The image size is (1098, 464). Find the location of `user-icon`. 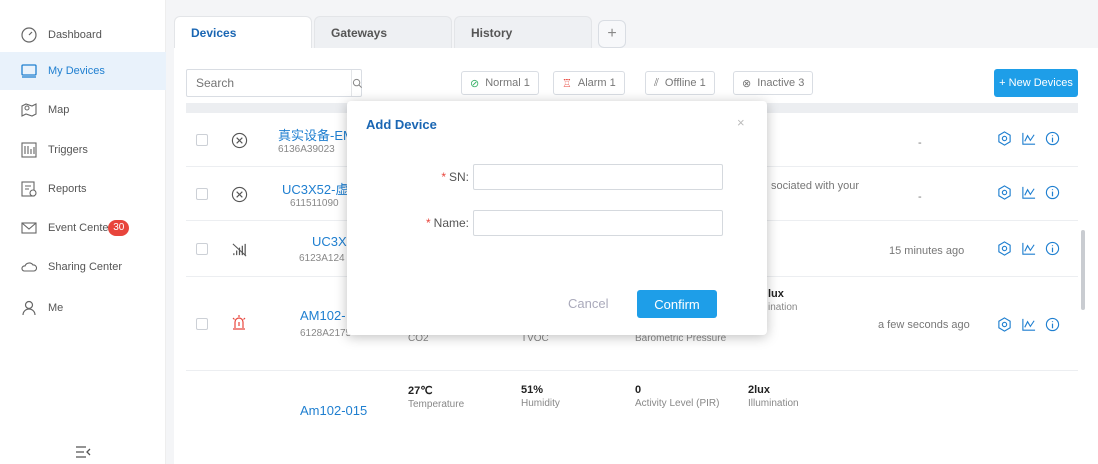

user-icon is located at coordinates (29, 308).